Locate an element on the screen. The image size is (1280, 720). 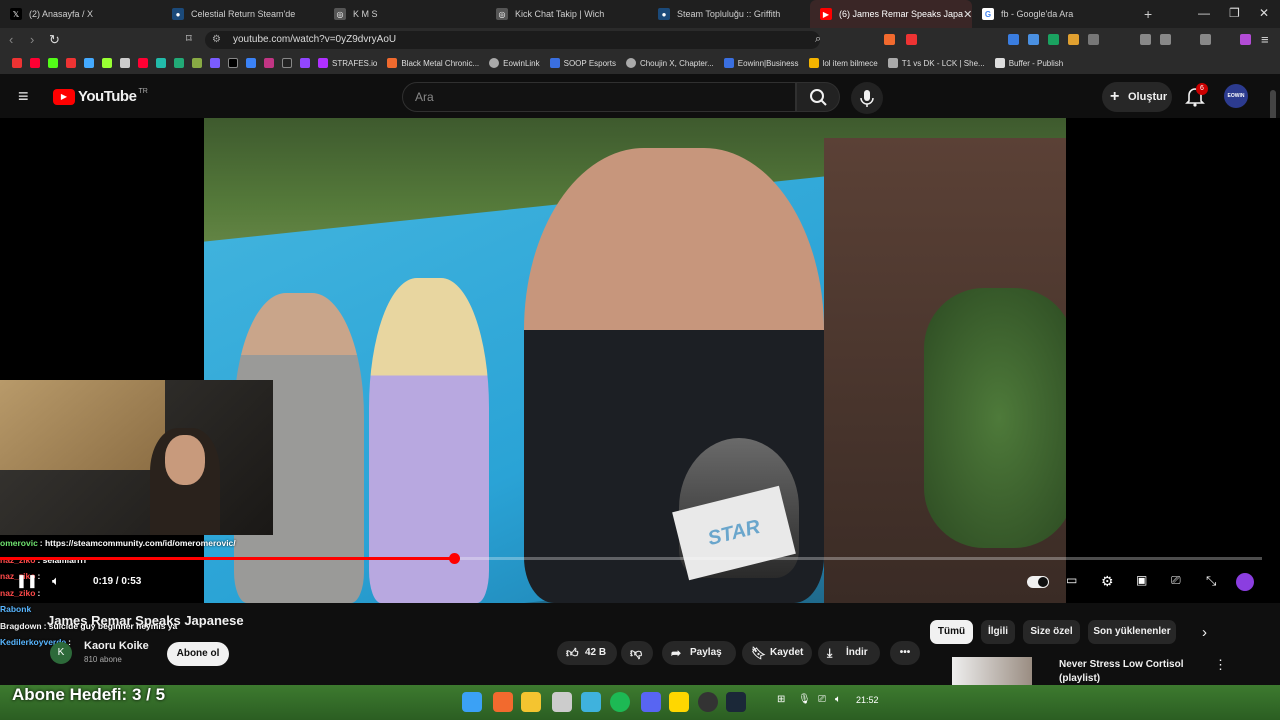
reload-icon: ↻ is located at coordinates (54, 40).